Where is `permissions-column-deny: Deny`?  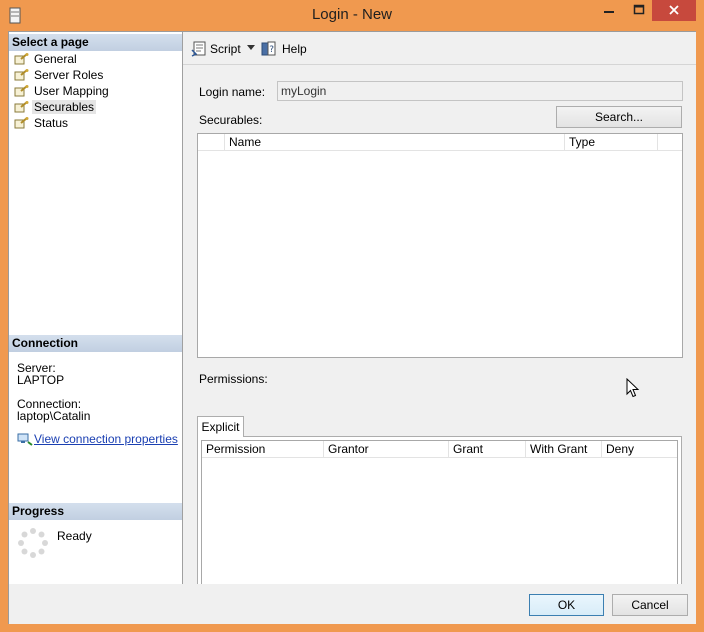 permissions-column-deny: Deny is located at coordinates (639, 449).